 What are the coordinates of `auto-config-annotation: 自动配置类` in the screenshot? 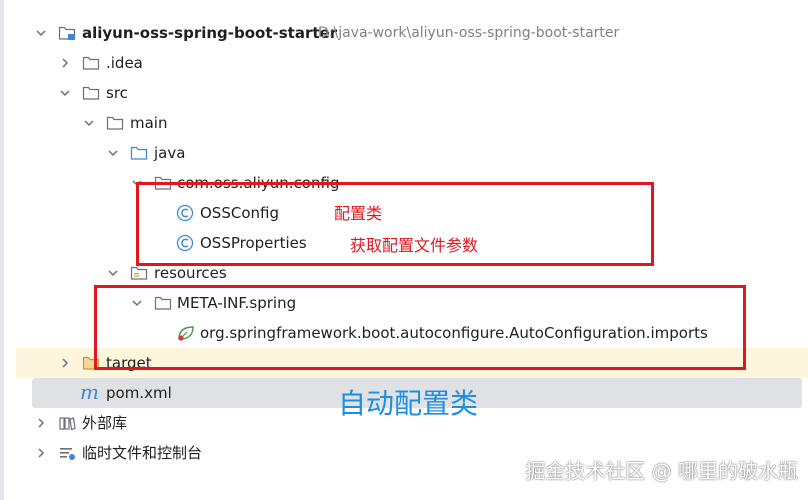 It's located at (408, 403).